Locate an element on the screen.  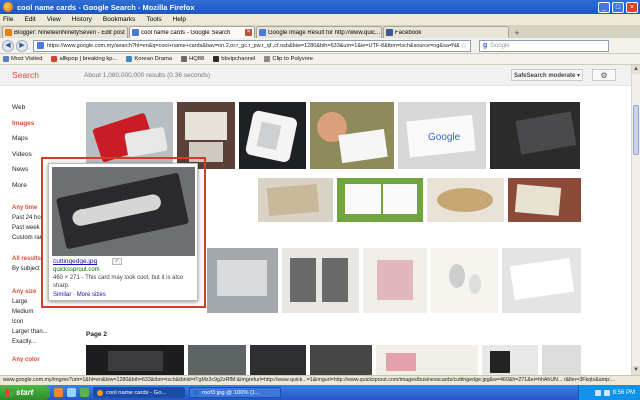
safesearch-dropdown: SafeSearch moderate ▾ is located at coordinates (547, 75).